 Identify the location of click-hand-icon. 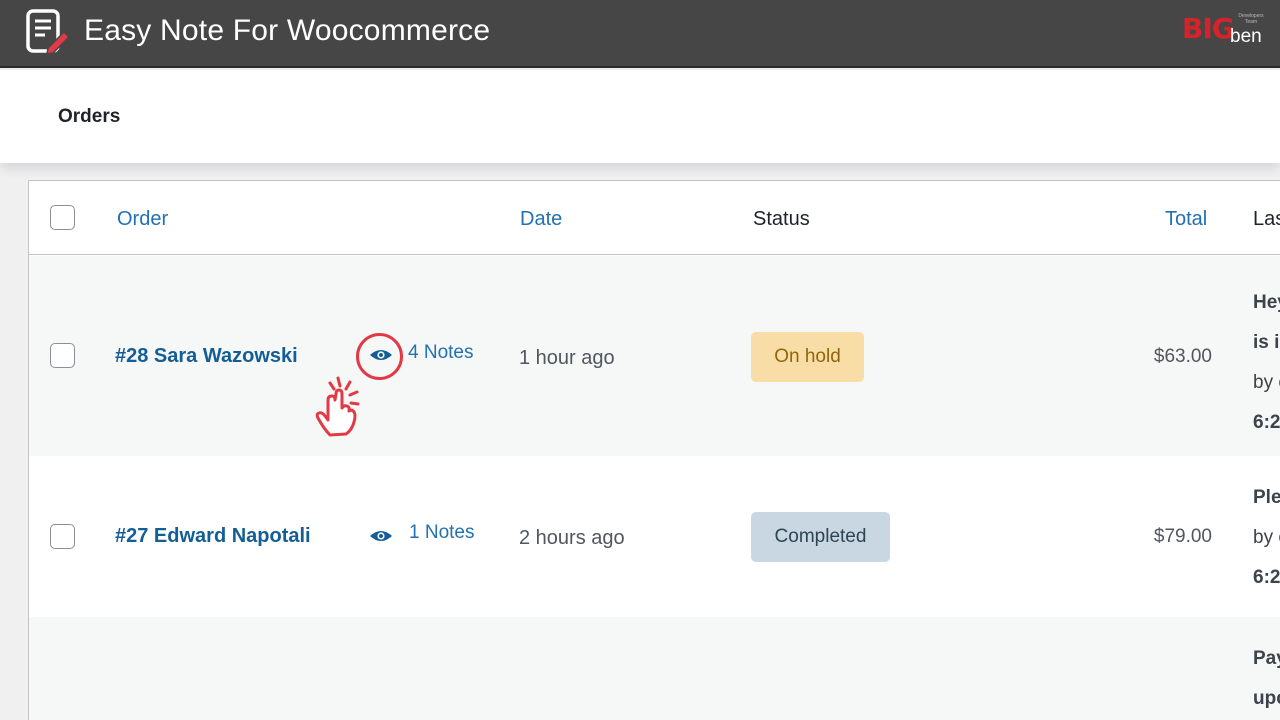
(337, 406).